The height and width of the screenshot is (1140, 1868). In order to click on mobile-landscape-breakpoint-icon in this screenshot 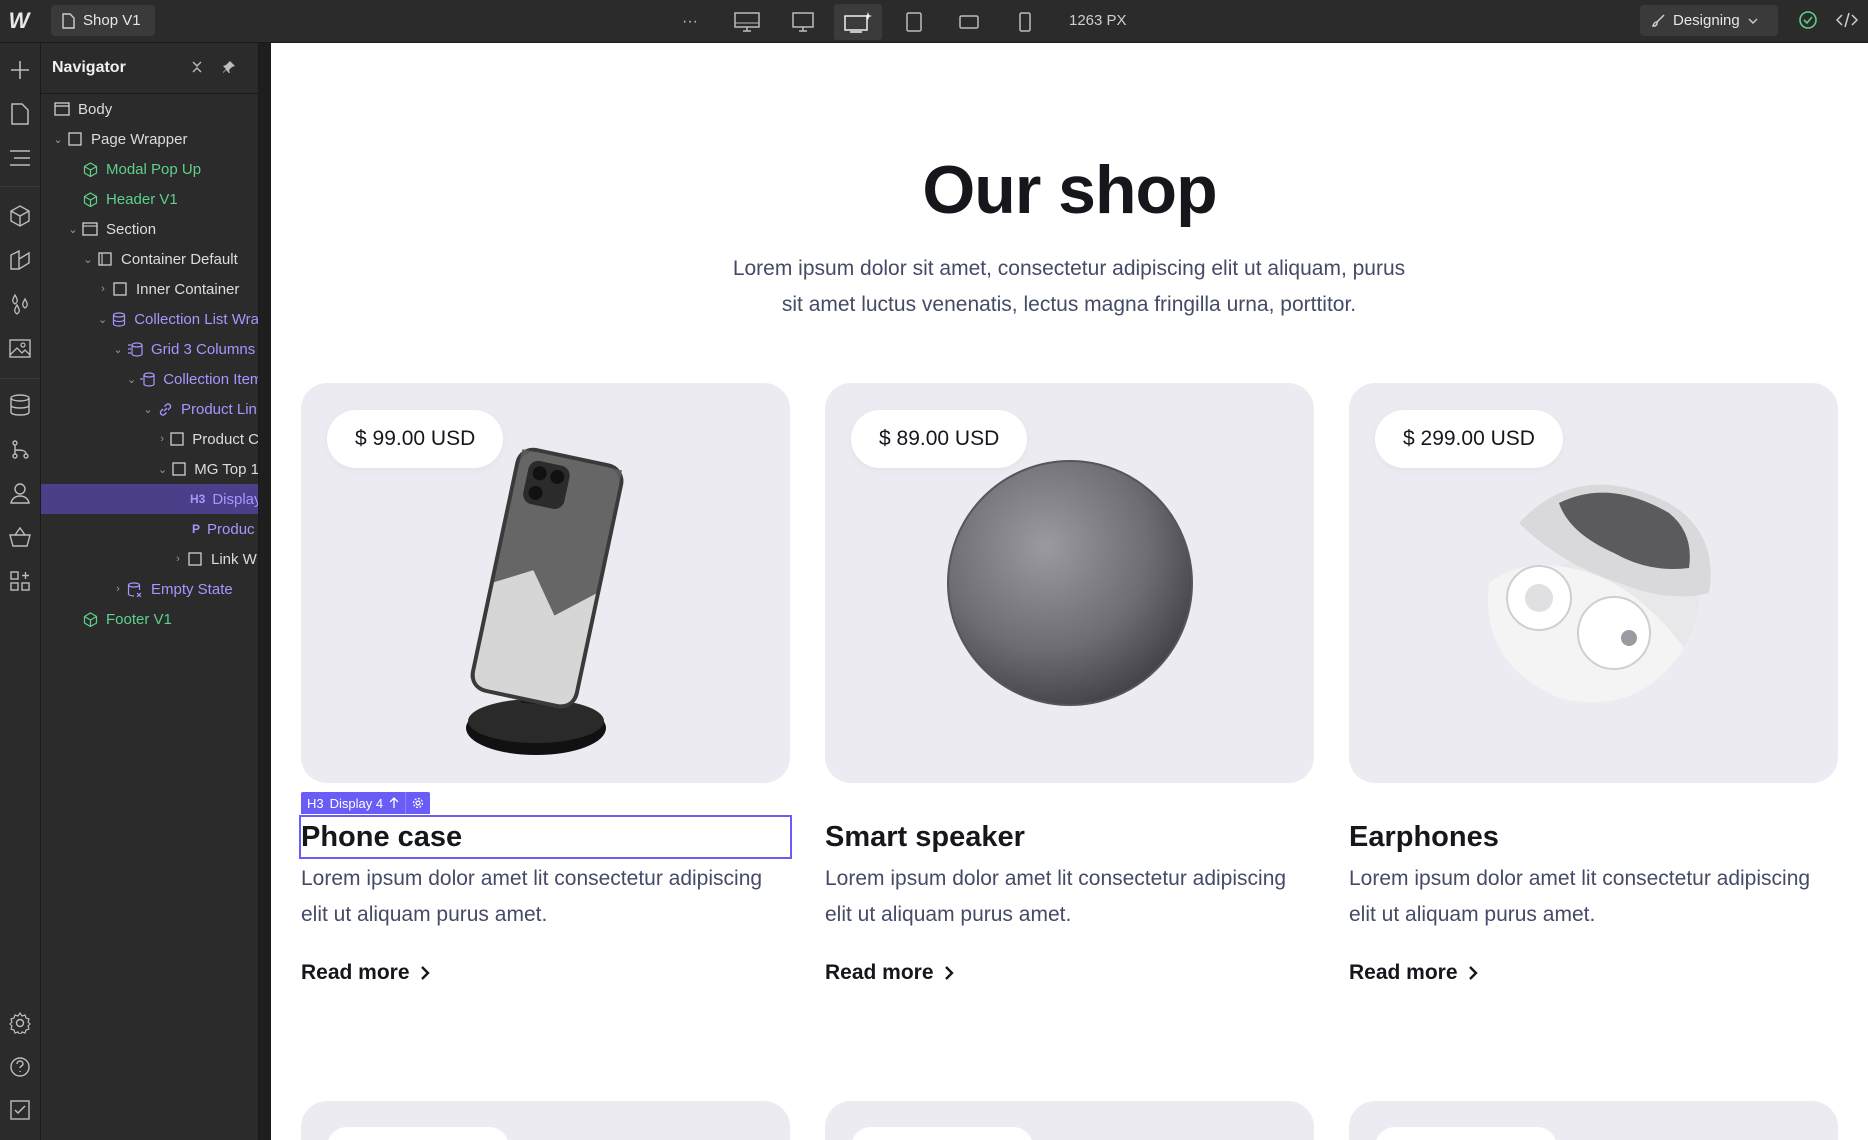, I will do `click(969, 22)`.